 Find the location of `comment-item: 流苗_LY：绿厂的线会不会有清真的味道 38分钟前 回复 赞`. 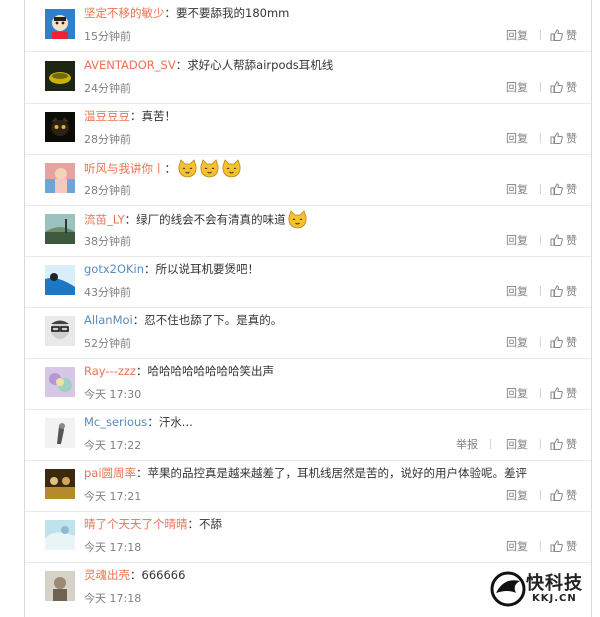

comment-item: 流苗_LY：绿厂的线会不会有清真的味道 38分钟前 回复 赞 is located at coordinates (308, 231).